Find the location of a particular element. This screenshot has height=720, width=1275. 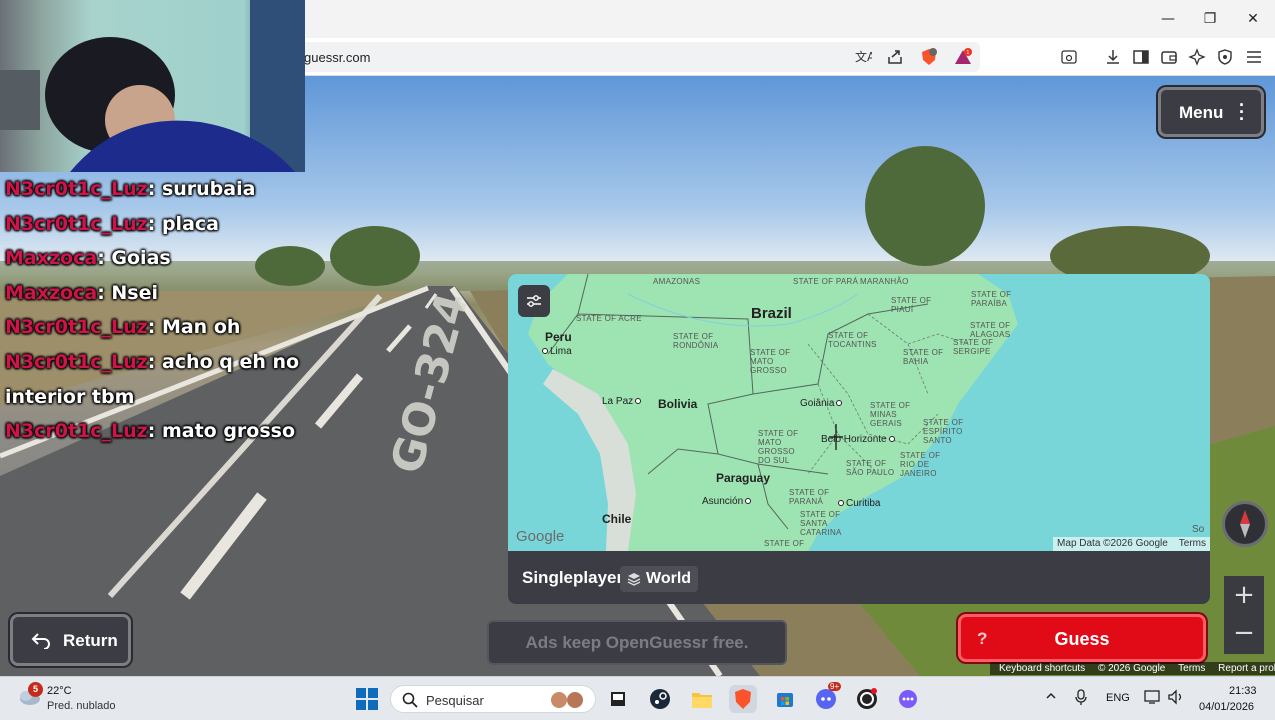

compass-button is located at coordinates (1245, 524).